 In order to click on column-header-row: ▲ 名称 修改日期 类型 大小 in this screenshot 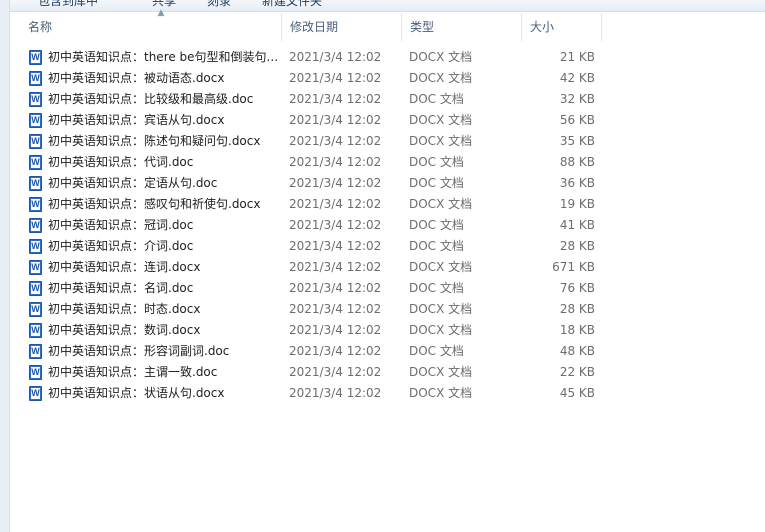, I will do `click(387, 25)`.